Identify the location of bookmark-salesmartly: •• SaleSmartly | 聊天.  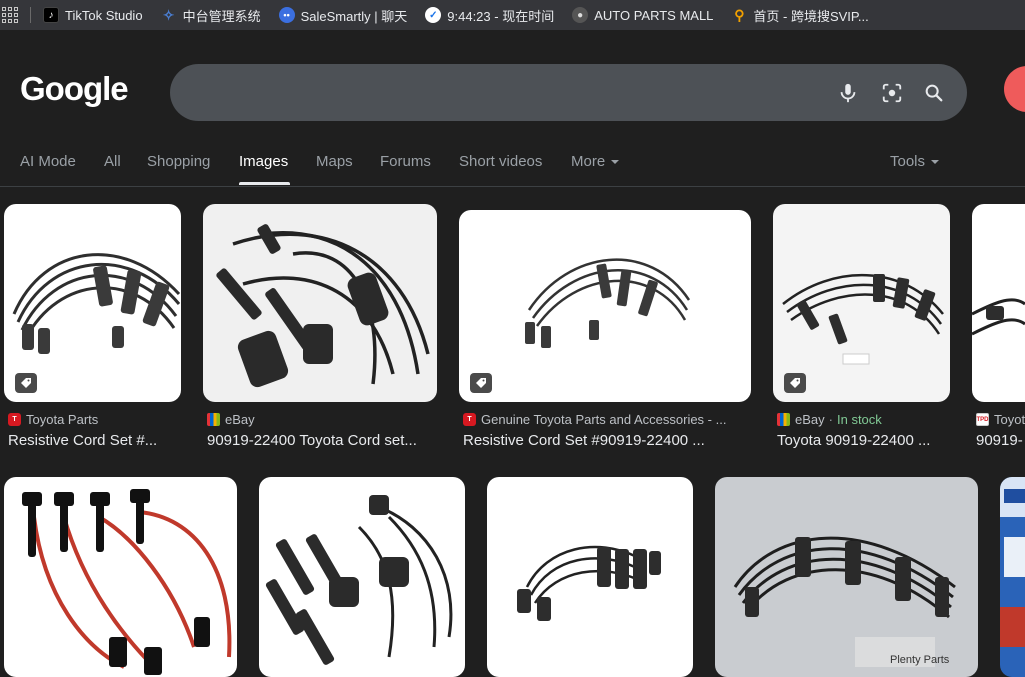
(343, 15).